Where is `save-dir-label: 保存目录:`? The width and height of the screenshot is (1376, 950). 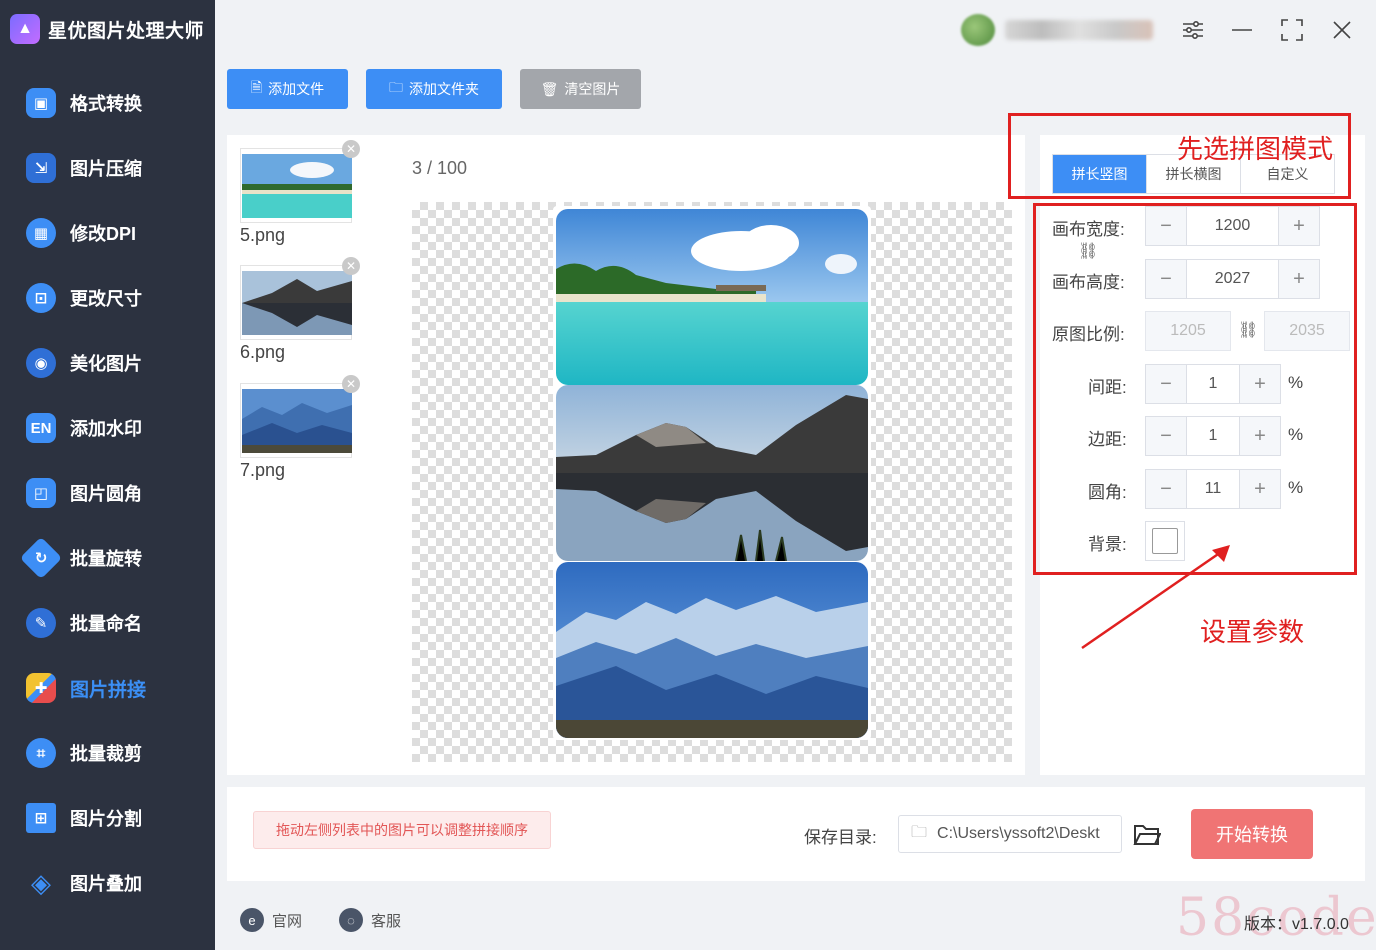
save-dir-label: 保存目录: is located at coordinates (840, 837).